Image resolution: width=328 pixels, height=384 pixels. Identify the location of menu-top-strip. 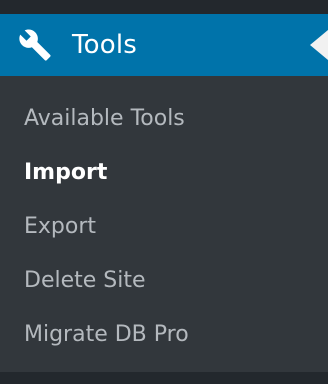
(164, 7).